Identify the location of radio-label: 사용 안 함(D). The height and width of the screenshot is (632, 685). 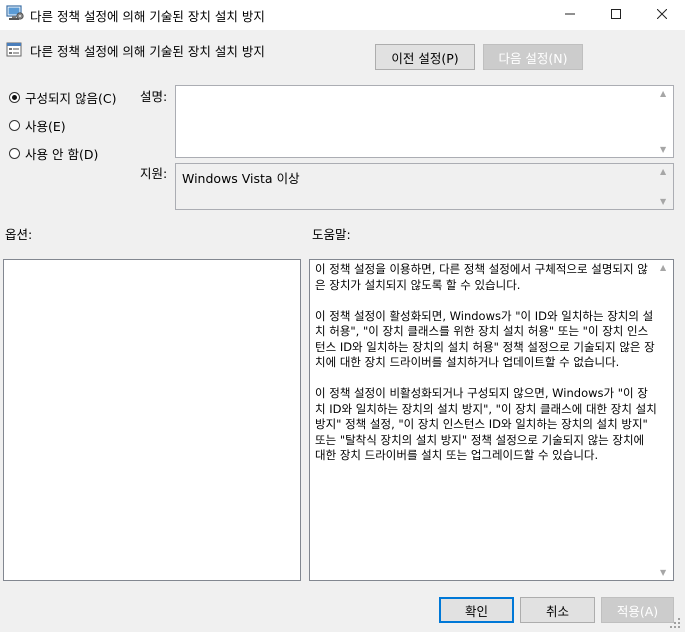
(62, 154).